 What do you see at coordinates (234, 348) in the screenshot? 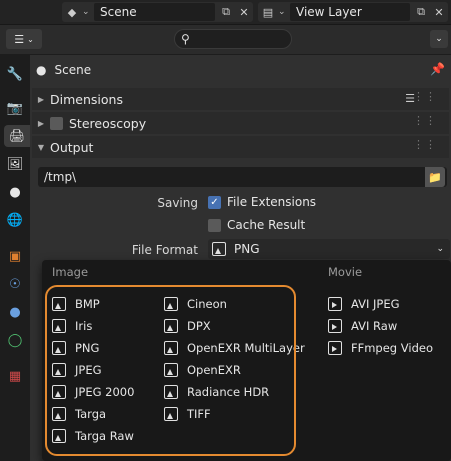
I see `menu-item-openexr-multilayer: OpenEXR MultiLayer` at bounding box center [234, 348].